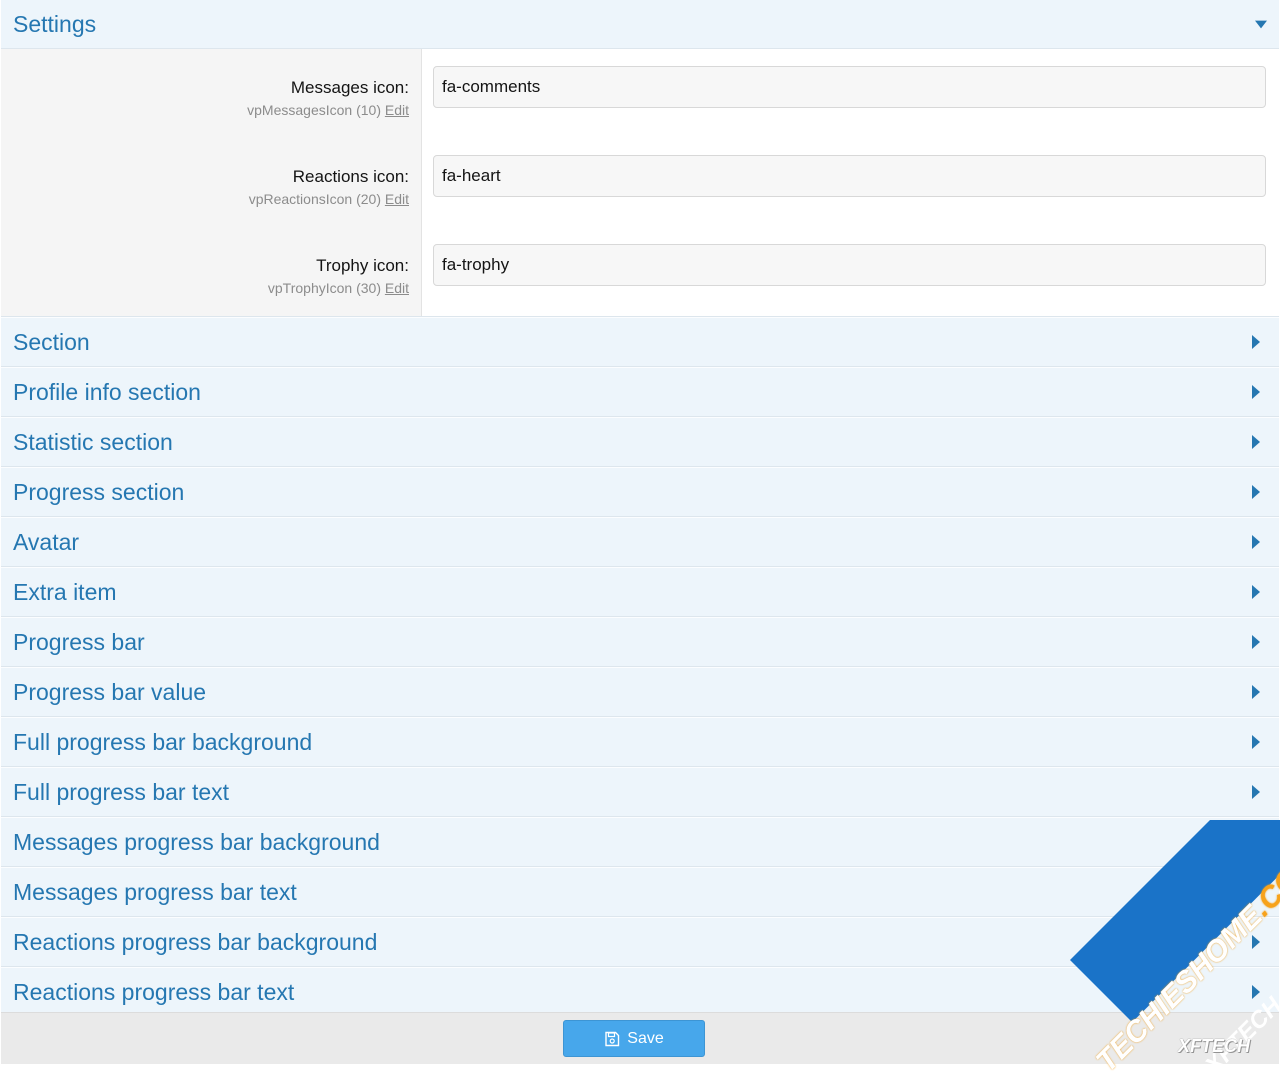  I want to click on section-title: Full progress bar background, so click(163, 741).